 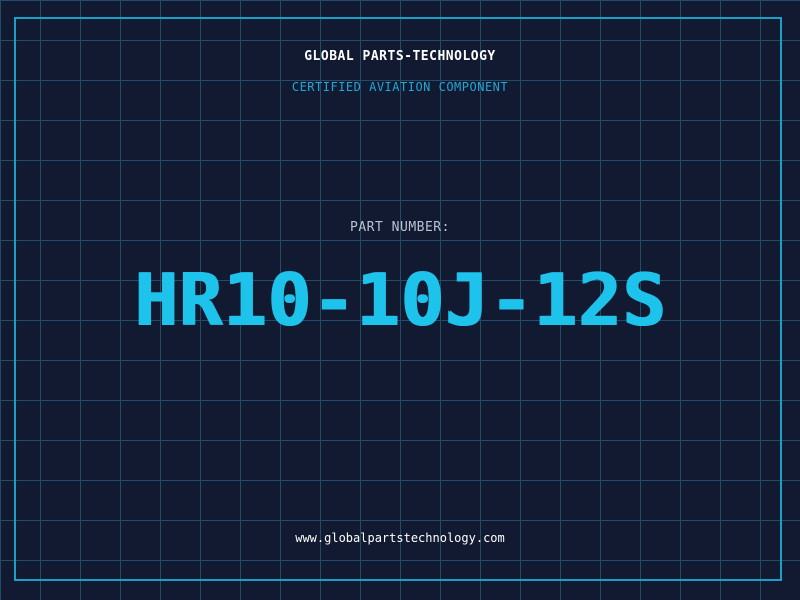 What do you see at coordinates (400, 227) in the screenshot?
I see `part-number-label: PART NUMBER:` at bounding box center [400, 227].